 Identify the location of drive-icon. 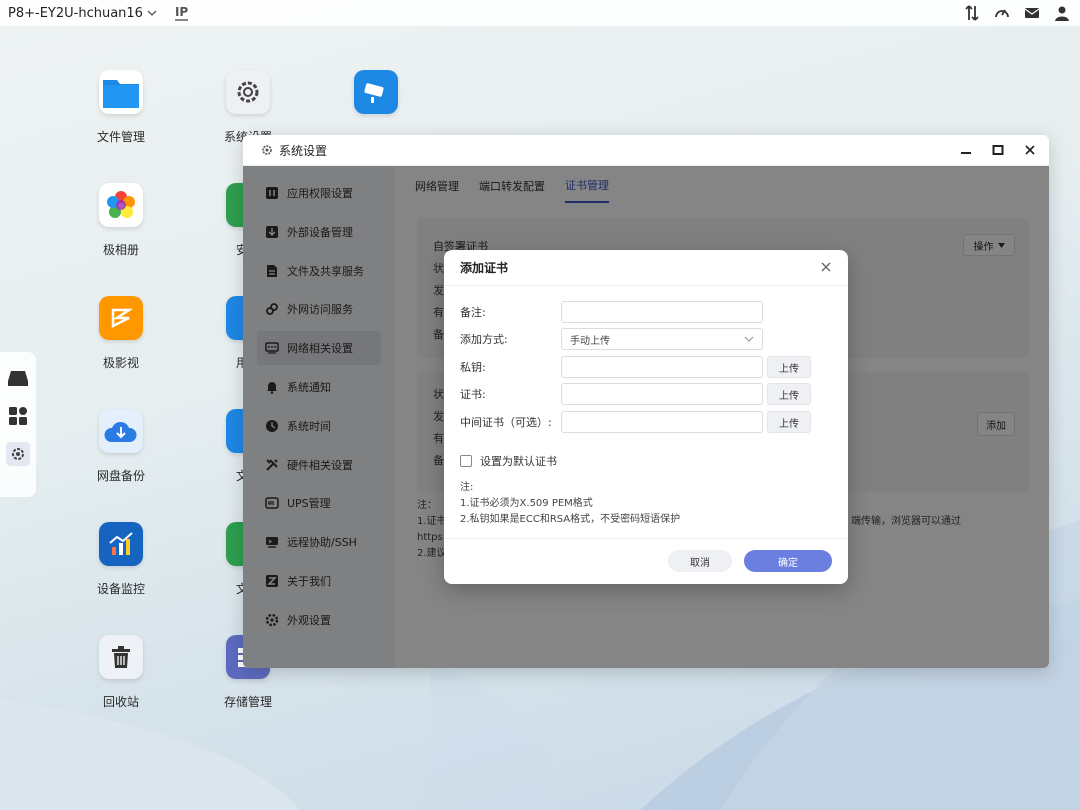
(18, 378).